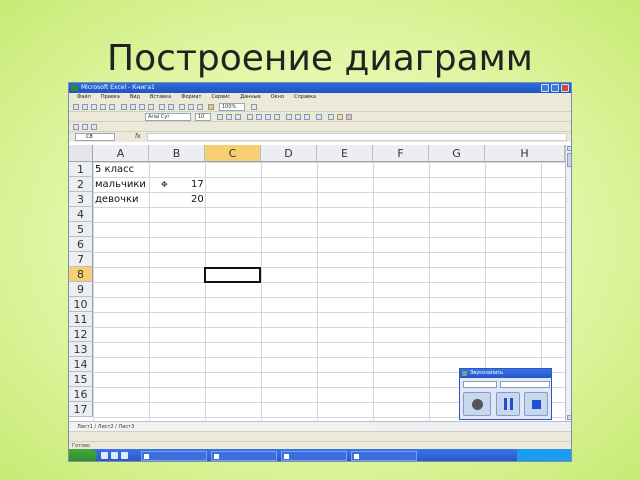 The width and height of the screenshot is (640, 480). Describe the element at coordinates (76, 107) in the screenshot. I see `new-icon` at that location.